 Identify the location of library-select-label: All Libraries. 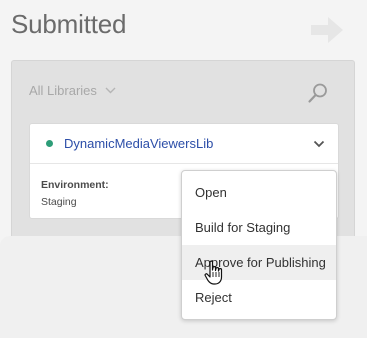
(63, 90).